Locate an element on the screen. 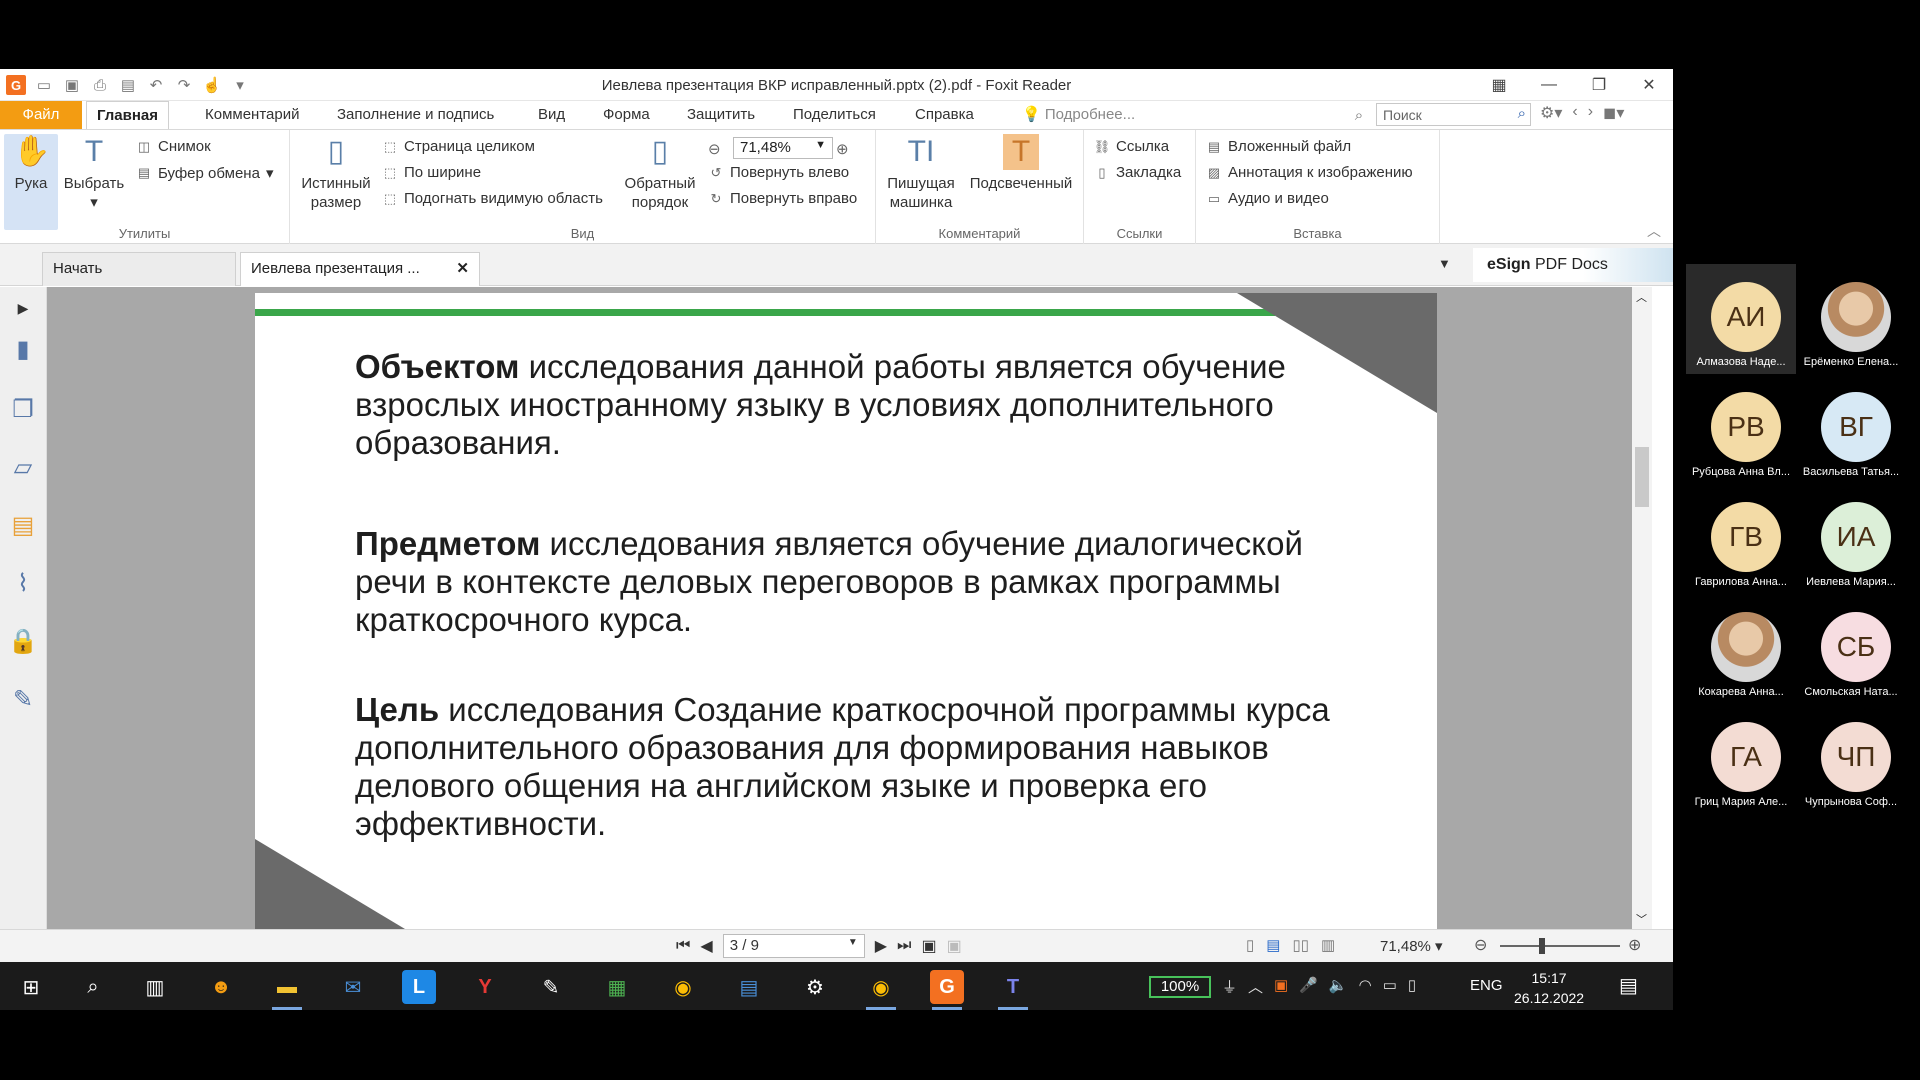 This screenshot has width=1920, height=1080. tabs-dropdown-icon: ▼ is located at coordinates (1444, 263).